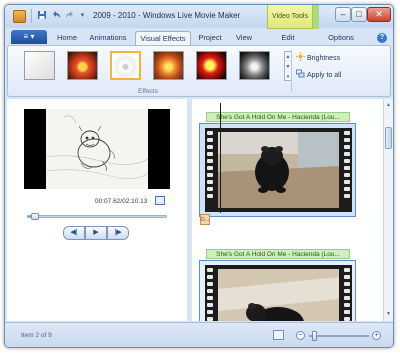 This screenshot has height=353, width=400. What do you see at coordinates (314, 336) in the screenshot?
I see `zoom-slider-thumb` at bounding box center [314, 336].